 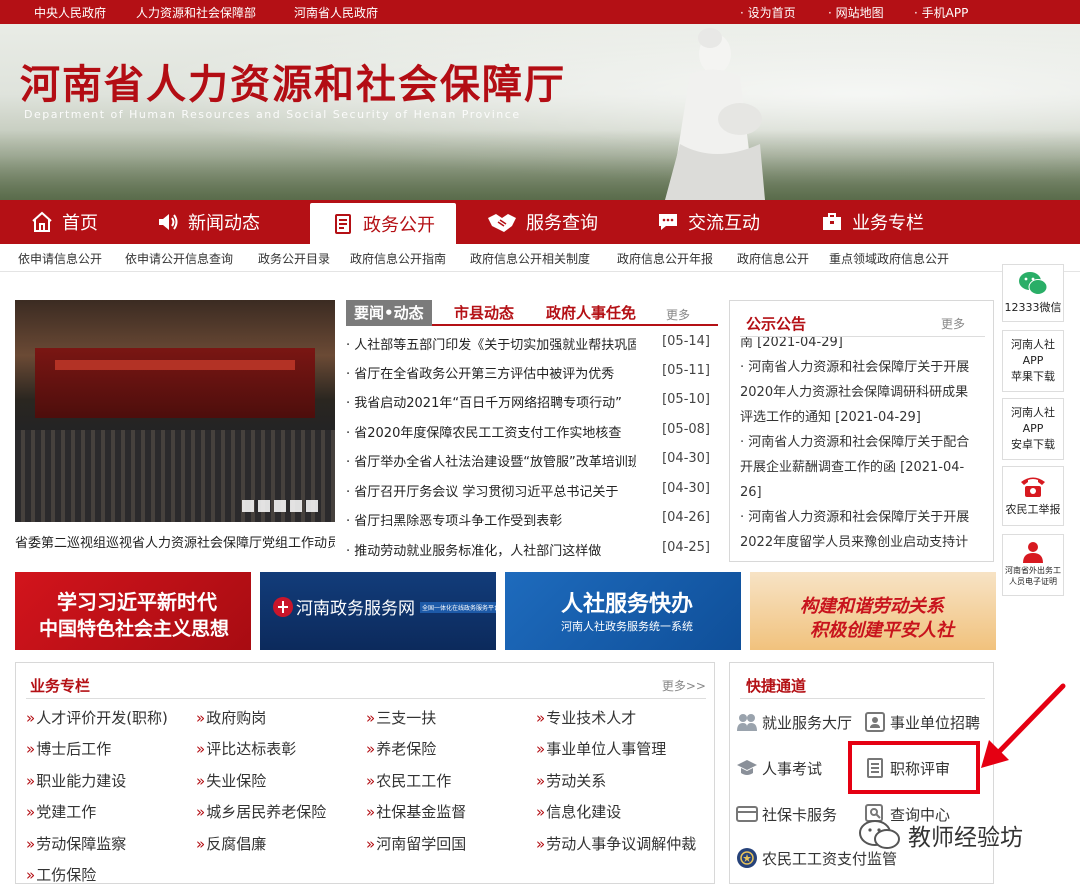 What do you see at coordinates (196, 12) in the screenshot?
I see `link-mohrss: 人力资源和社会保障部` at bounding box center [196, 12].